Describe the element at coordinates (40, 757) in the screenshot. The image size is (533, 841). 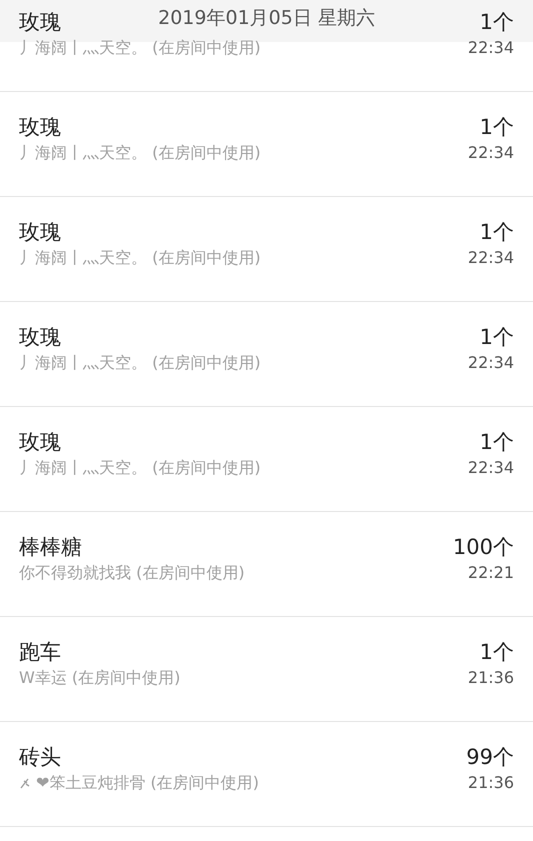
I see `gift-name: 砖头` at that location.